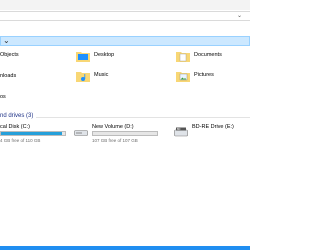 This screenshot has height=250, width=320. I want to click on devices-drives-header: nd drives (3), so click(16, 116).